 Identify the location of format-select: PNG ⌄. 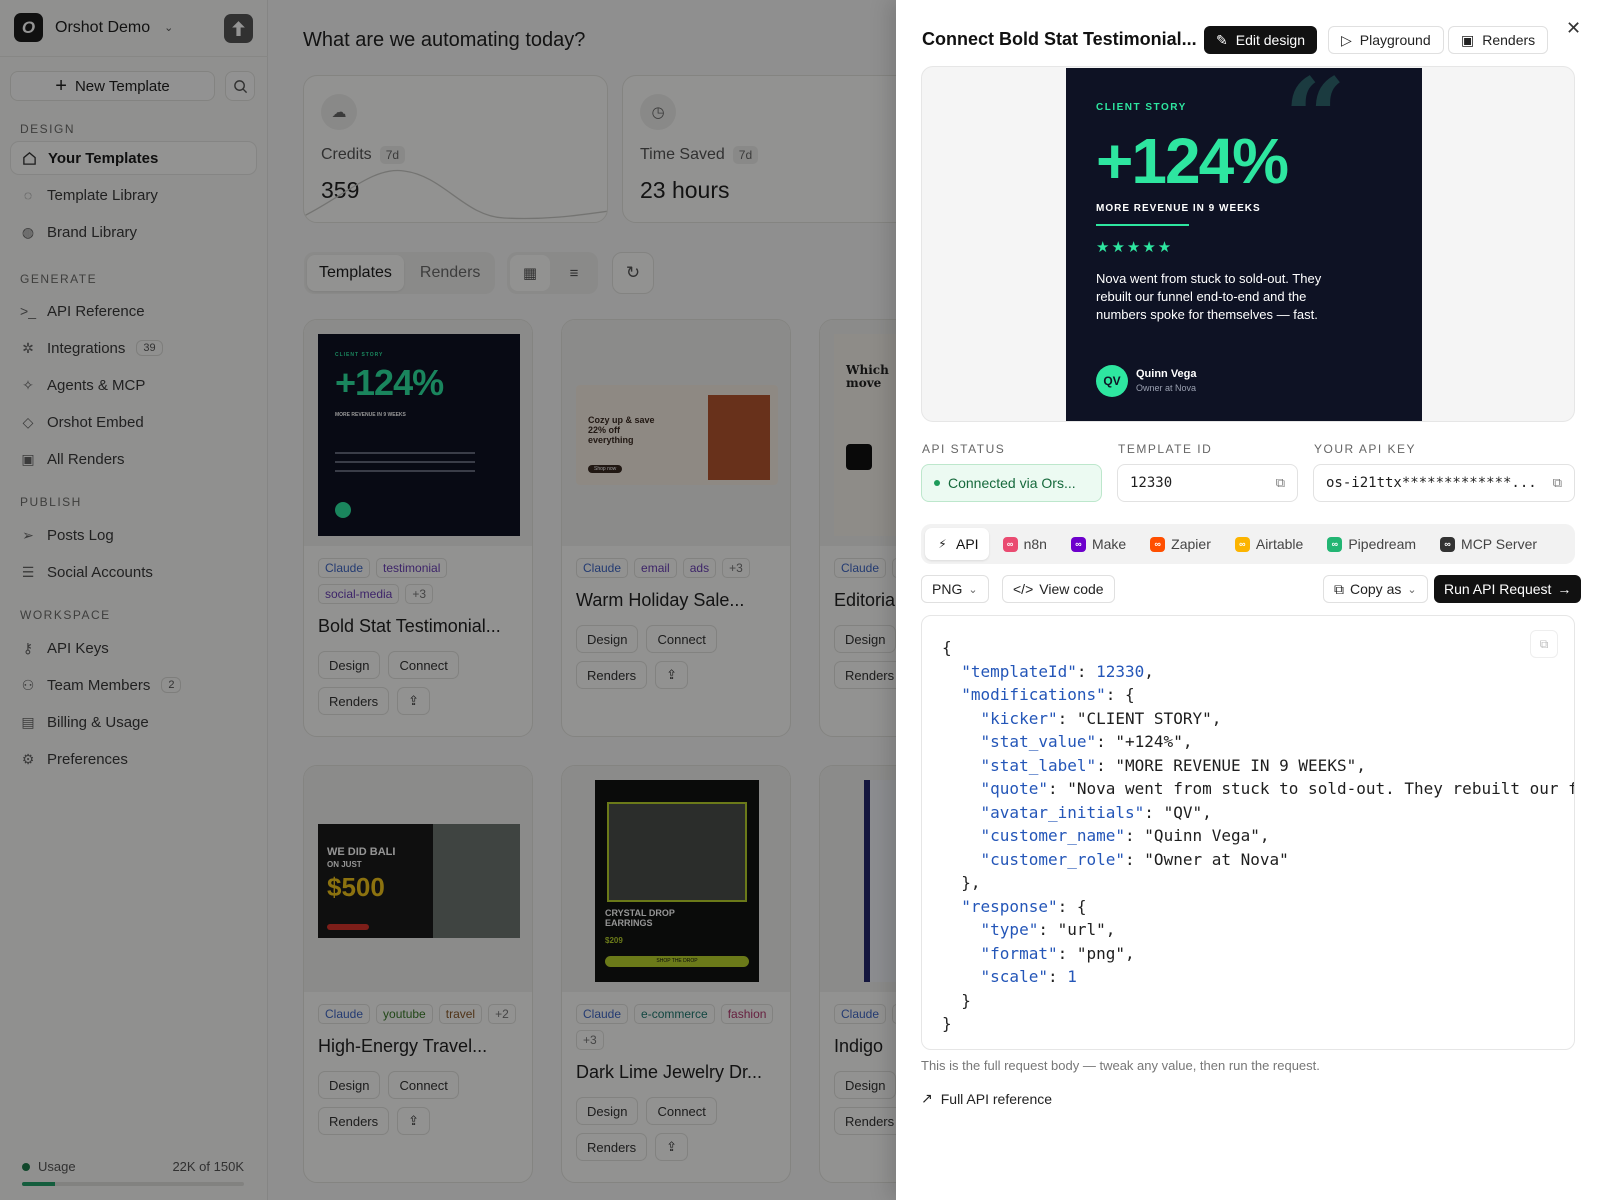
(955, 589).